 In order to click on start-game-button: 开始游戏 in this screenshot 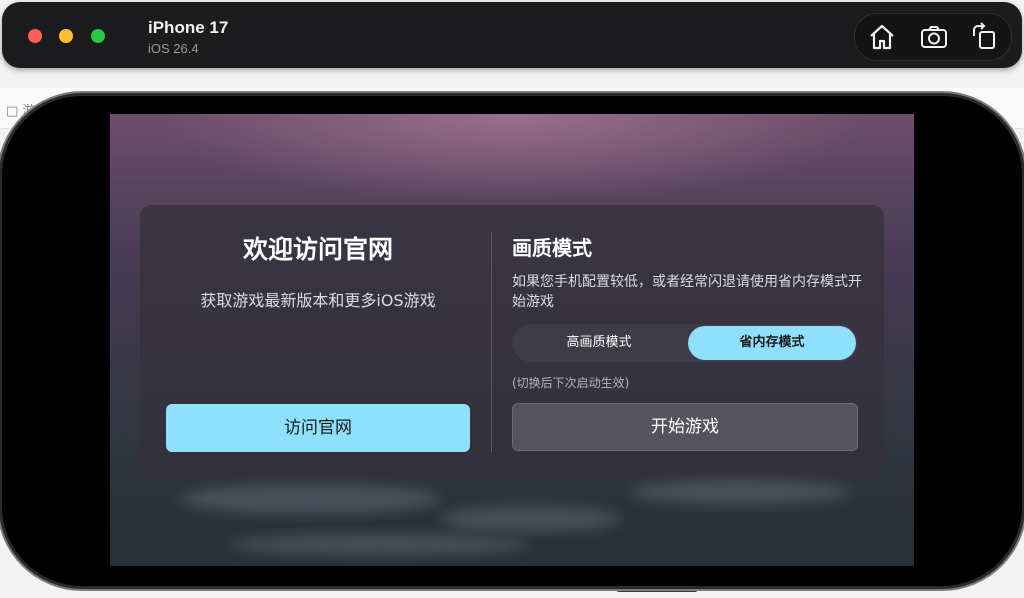, I will do `click(685, 427)`.